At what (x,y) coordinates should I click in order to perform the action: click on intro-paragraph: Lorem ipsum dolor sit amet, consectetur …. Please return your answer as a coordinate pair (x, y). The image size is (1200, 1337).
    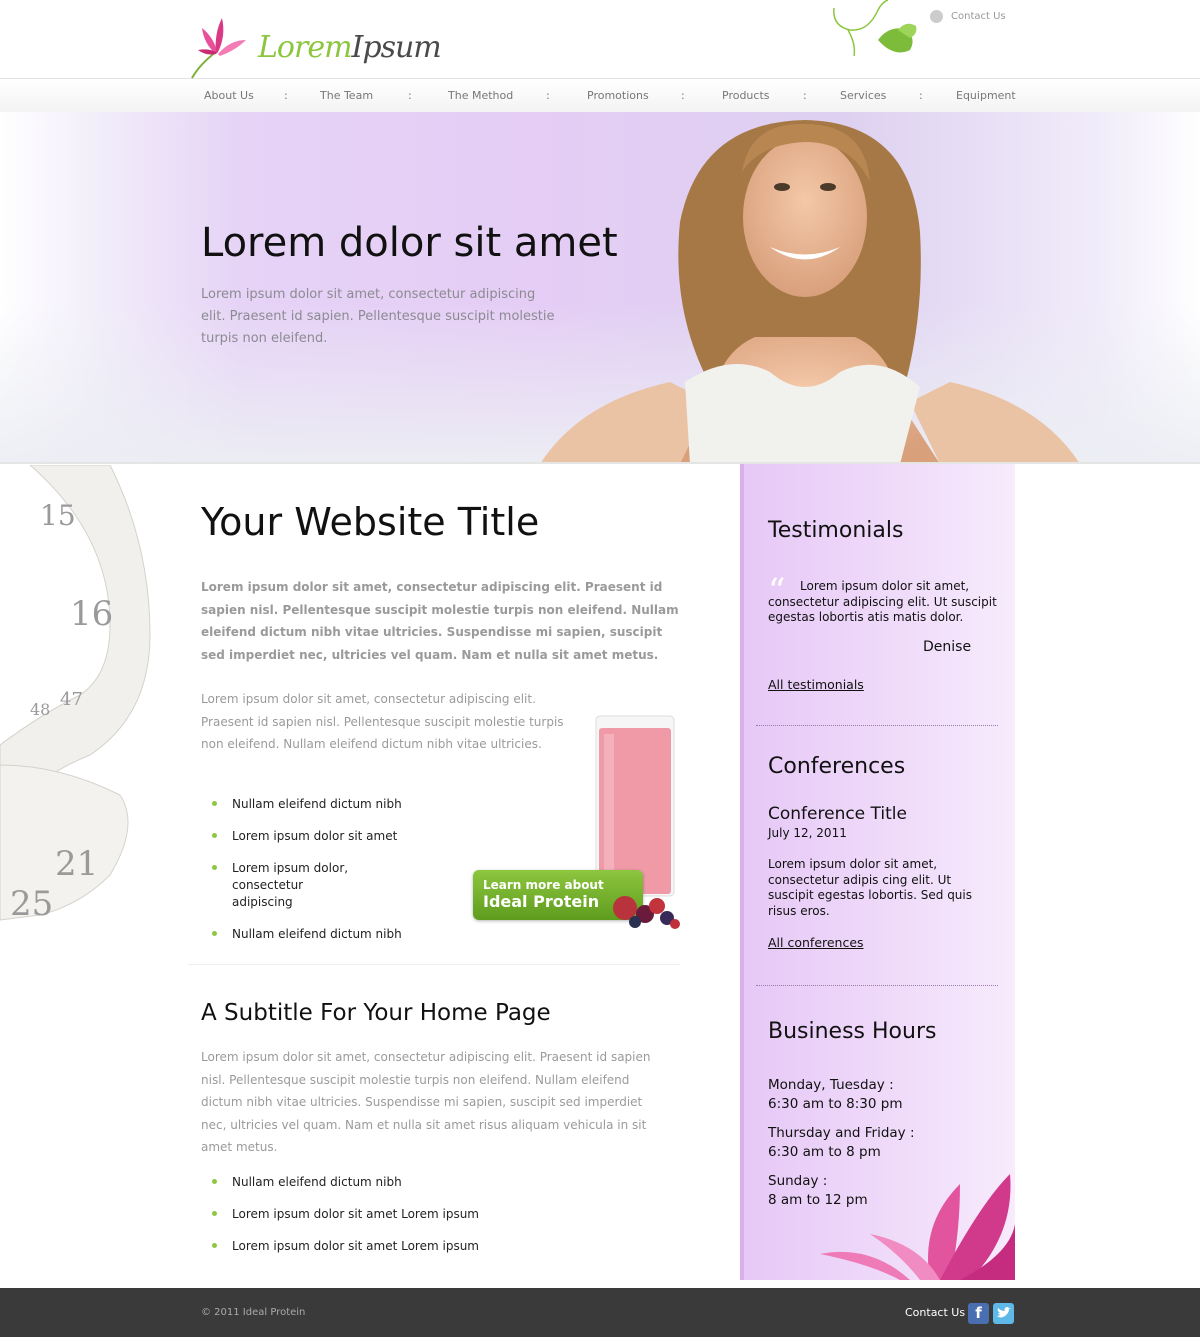
    Looking at the image, I should click on (440, 621).